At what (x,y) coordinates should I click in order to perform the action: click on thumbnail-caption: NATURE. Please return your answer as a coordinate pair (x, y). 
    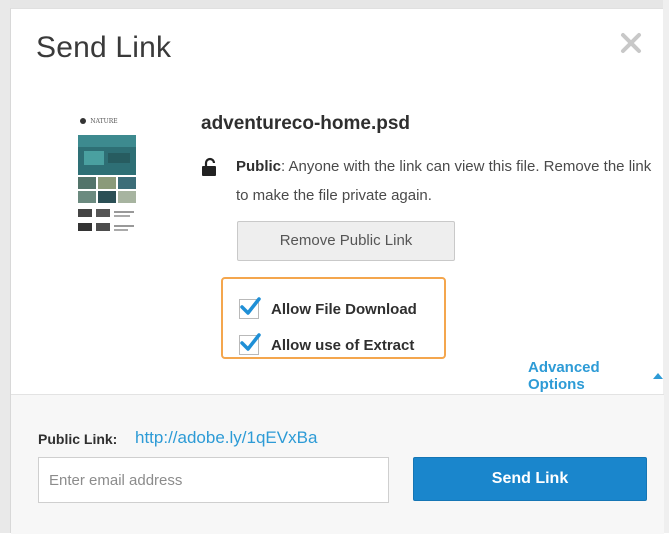
    Looking at the image, I should click on (103, 121).